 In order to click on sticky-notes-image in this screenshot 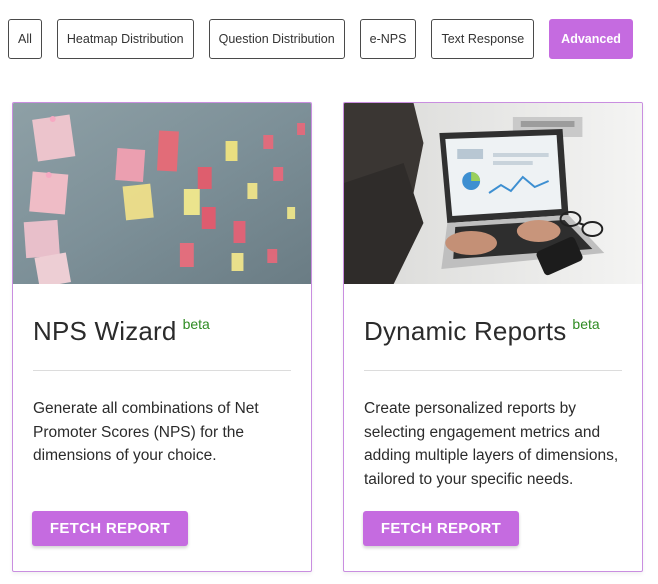, I will do `click(162, 193)`.